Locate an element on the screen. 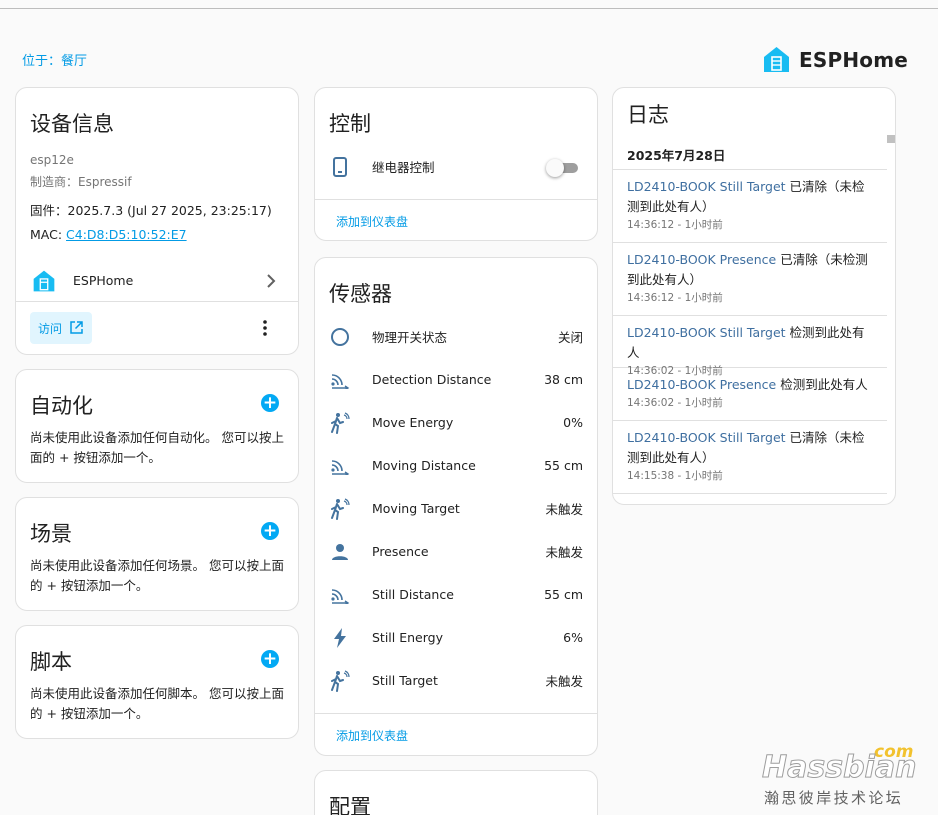 The height and width of the screenshot is (815, 938). sensor-row: Still Distance 55 cm is located at coordinates (456, 594).